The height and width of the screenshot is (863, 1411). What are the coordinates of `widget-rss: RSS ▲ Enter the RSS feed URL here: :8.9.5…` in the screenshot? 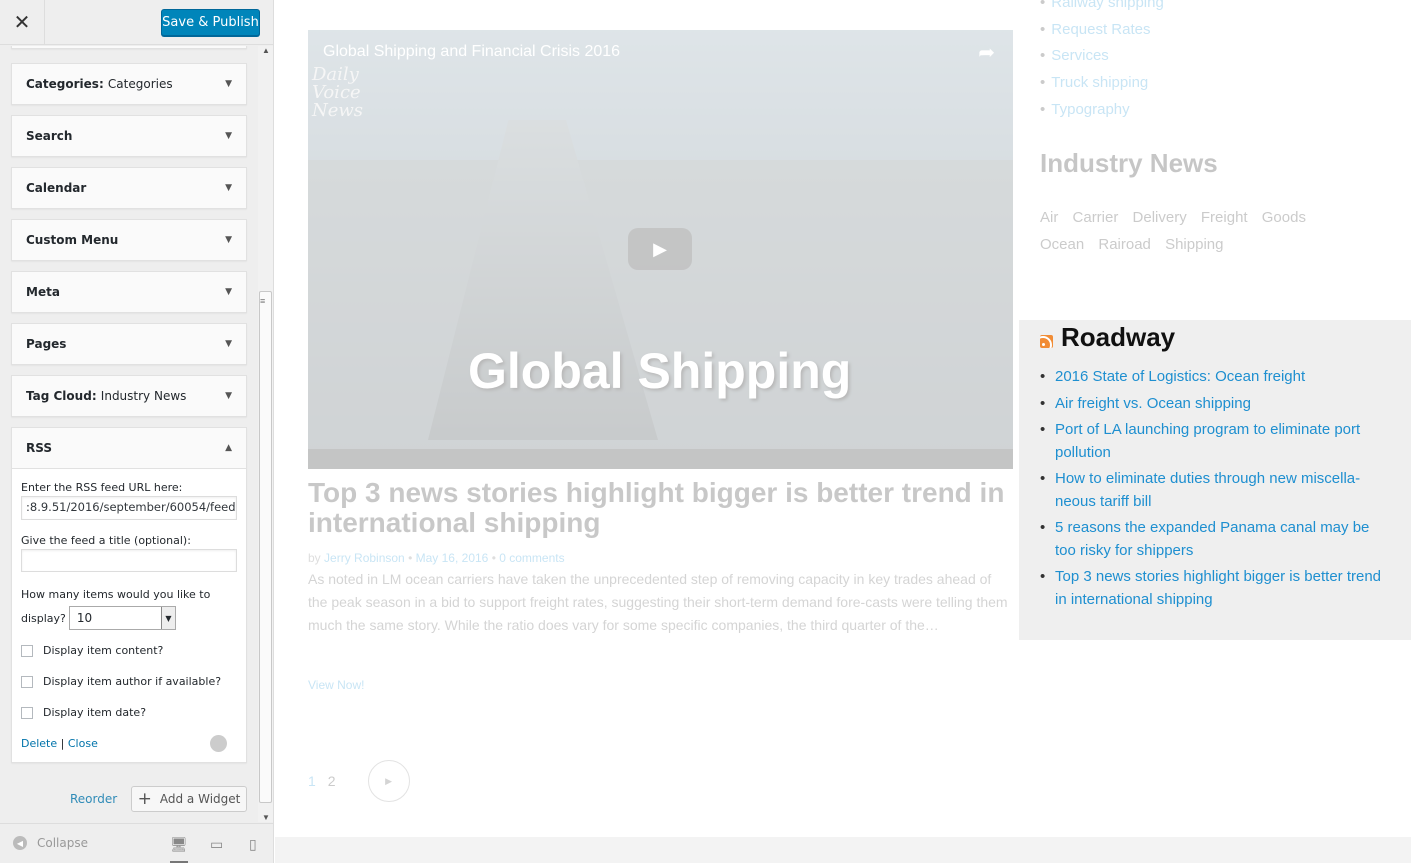 It's located at (129, 595).